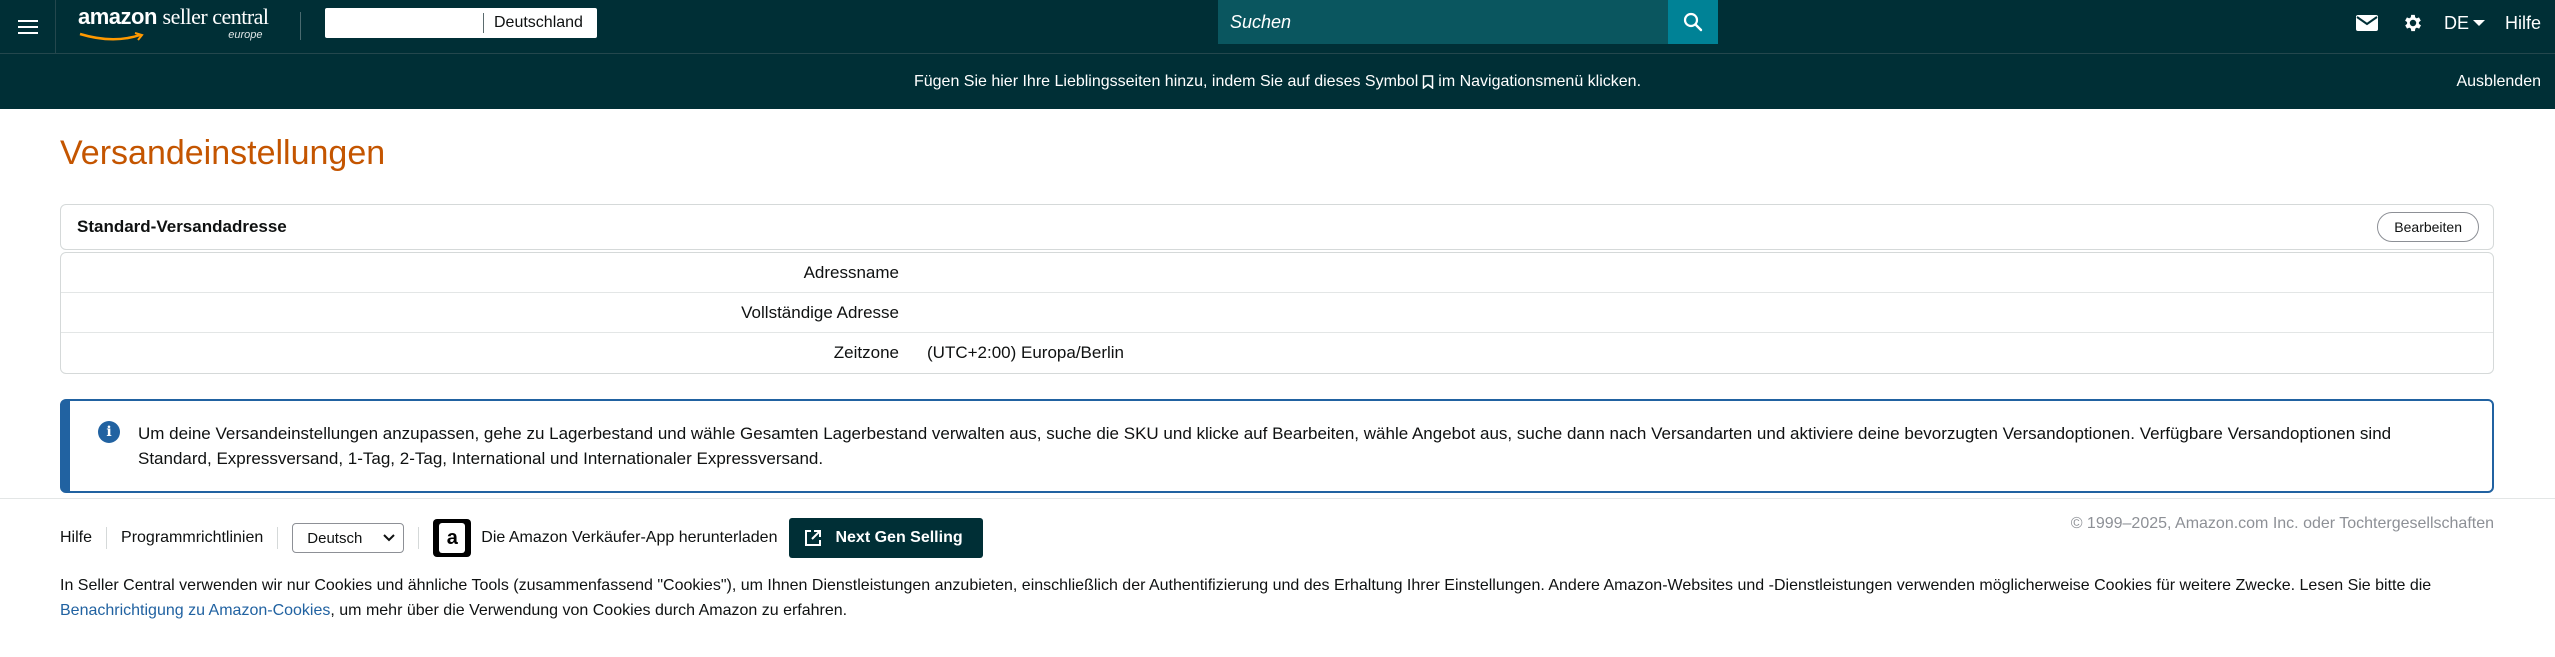 This screenshot has width=2555, height=657. What do you see at coordinates (111, 36) in the screenshot?
I see `amazon-smile-icon` at bounding box center [111, 36].